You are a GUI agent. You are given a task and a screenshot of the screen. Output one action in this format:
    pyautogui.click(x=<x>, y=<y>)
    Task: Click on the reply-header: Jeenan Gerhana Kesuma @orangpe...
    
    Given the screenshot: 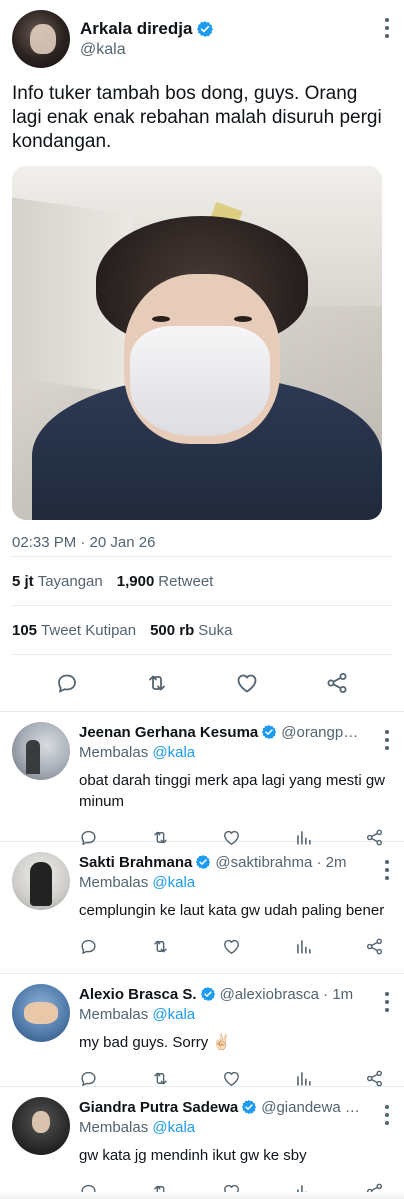 What is the action you would take?
    pyautogui.click(x=220, y=732)
    